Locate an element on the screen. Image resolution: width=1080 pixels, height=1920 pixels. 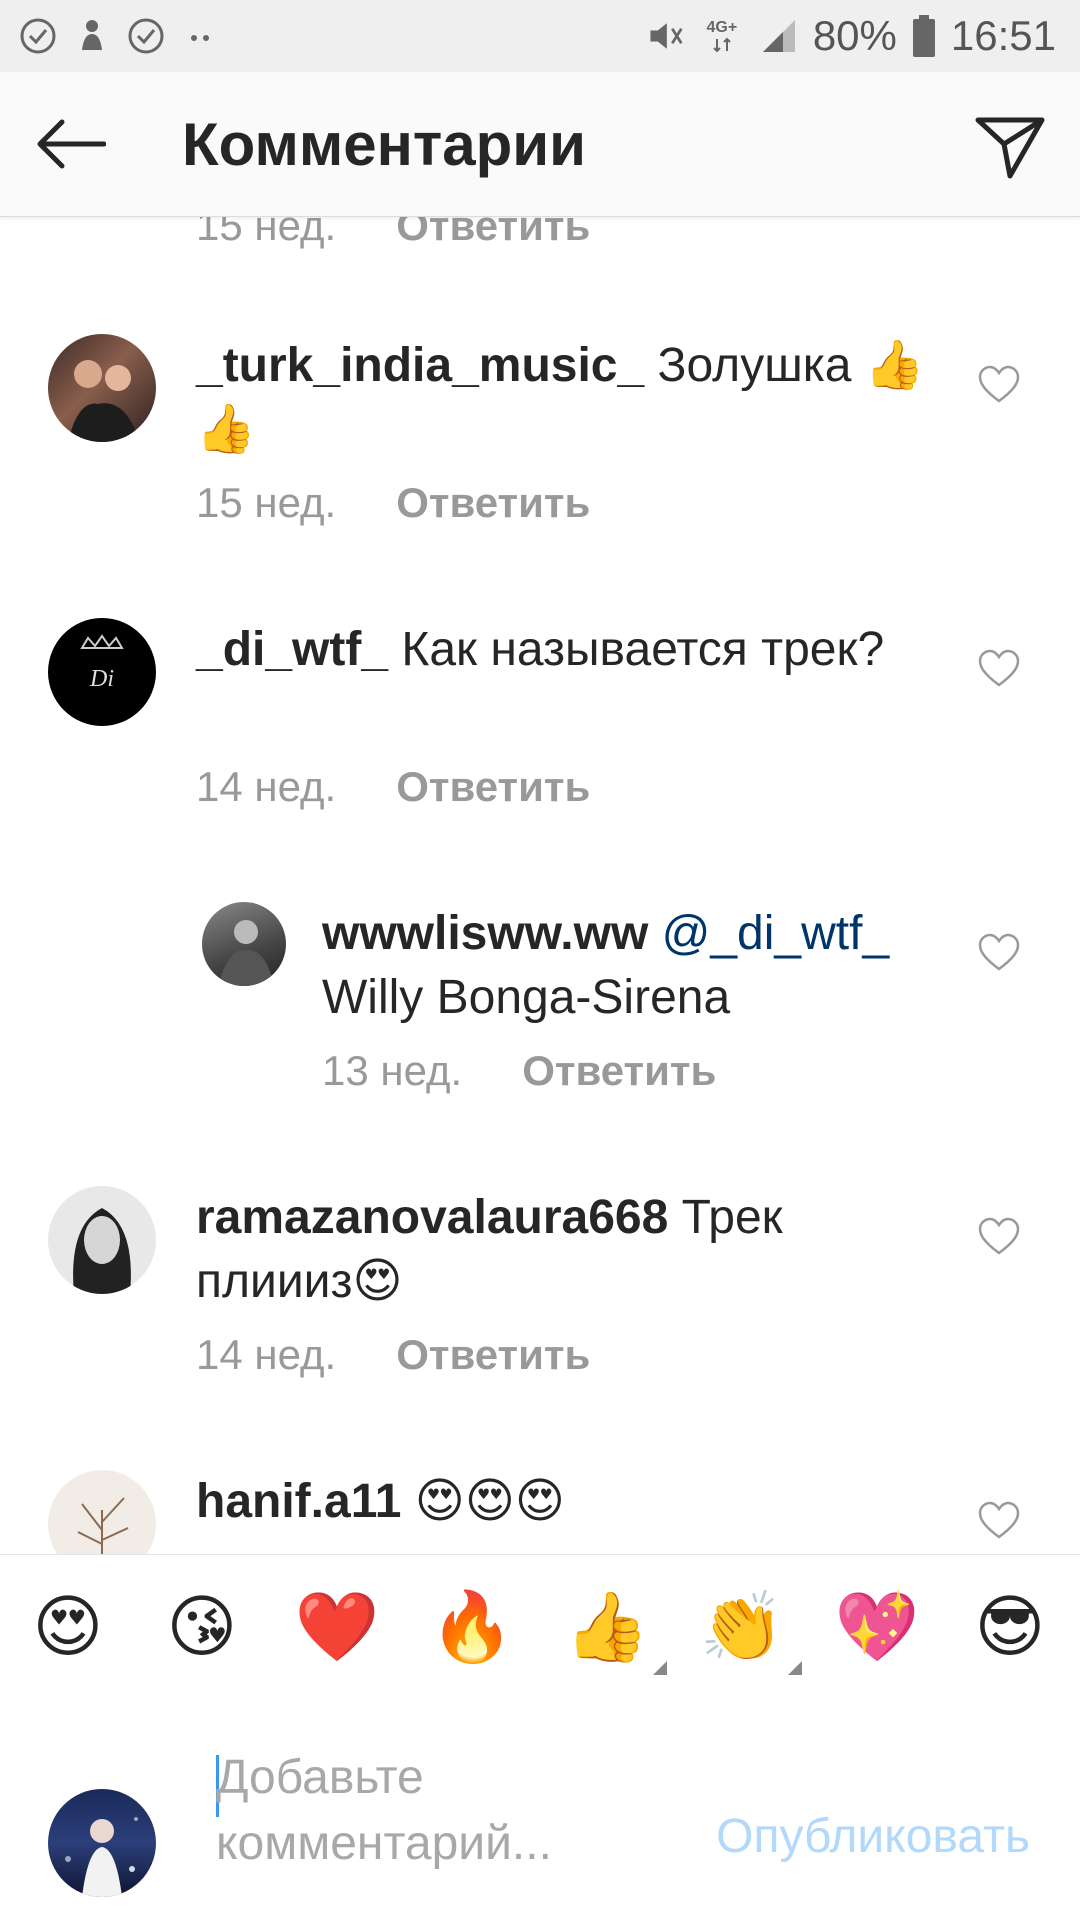
comment-composer: Добавьте комментарий... Опубликовать is located at coordinates (540, 1808).